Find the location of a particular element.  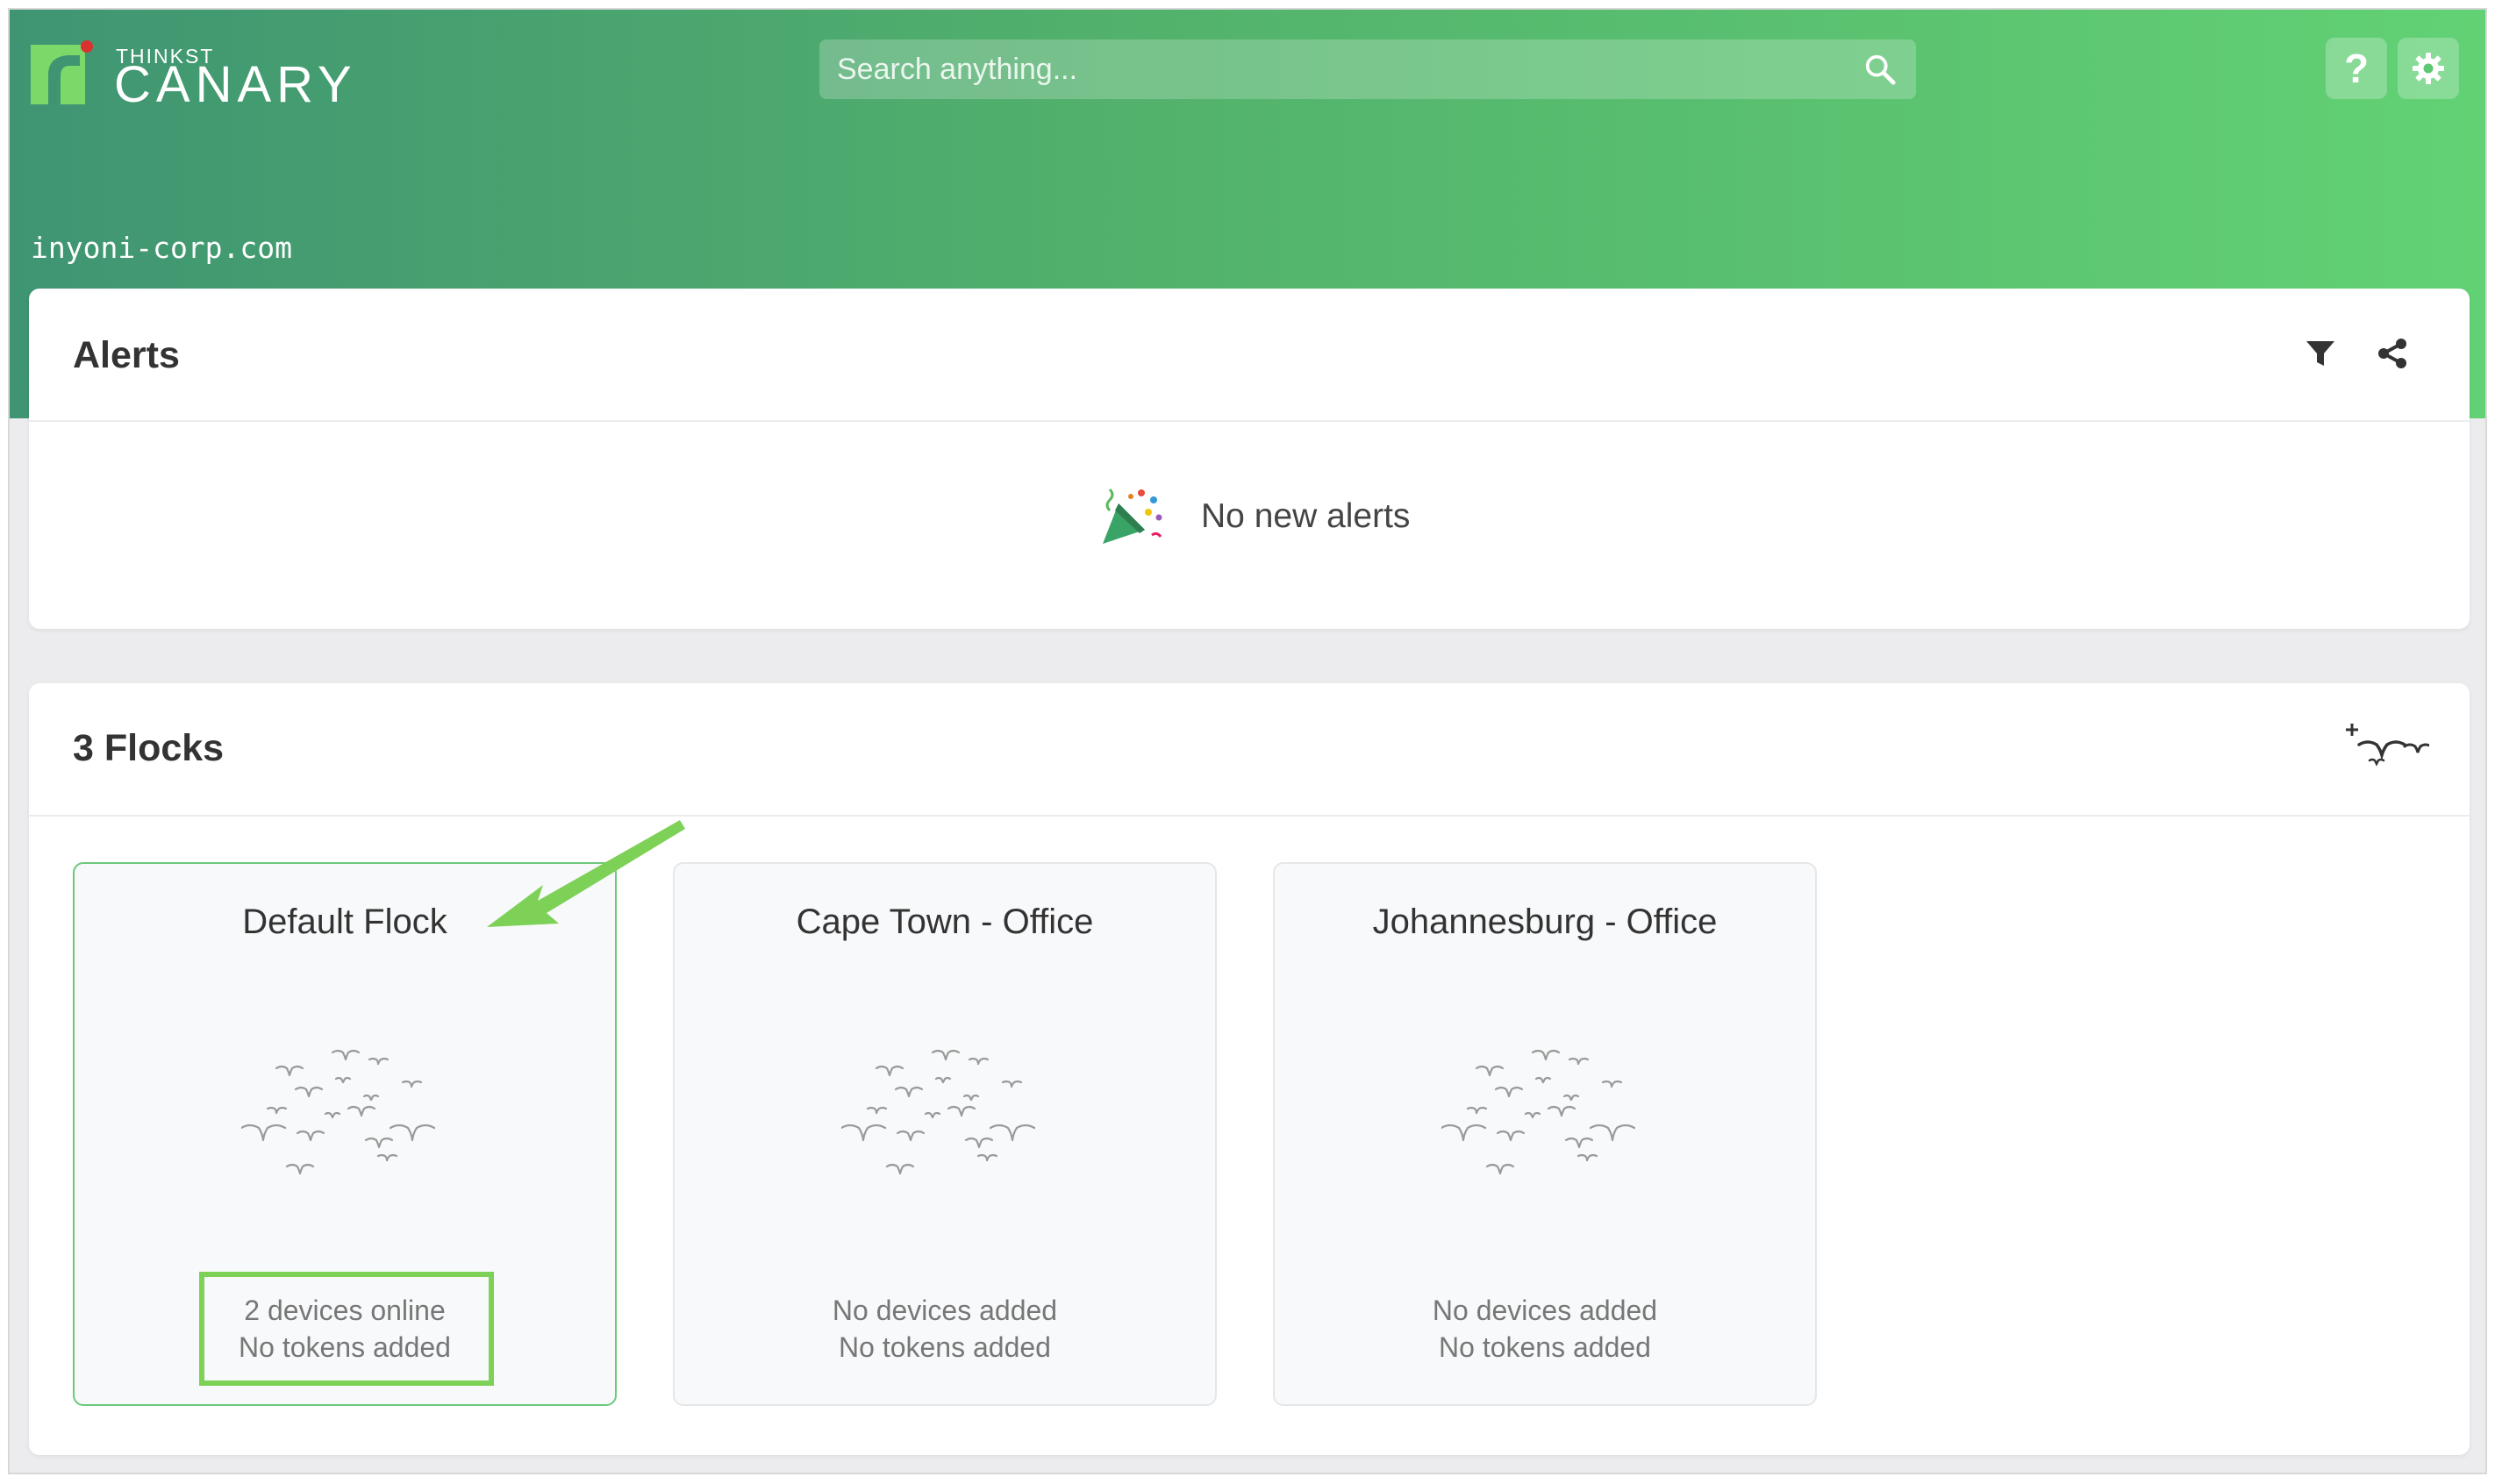

share-icon is located at coordinates (2392, 354).